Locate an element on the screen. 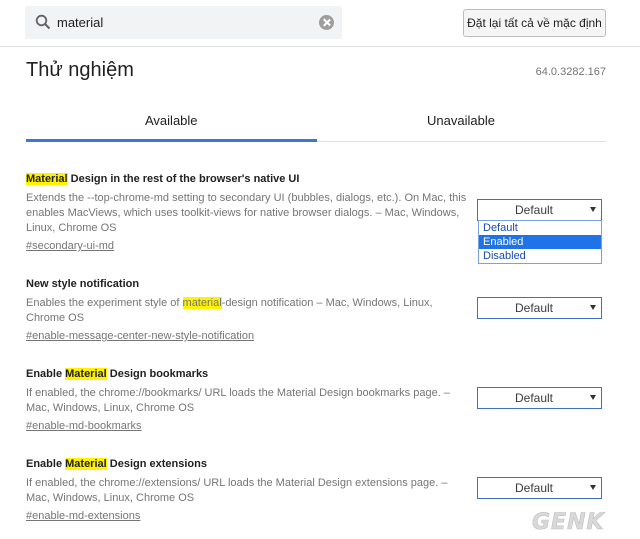 The width and height of the screenshot is (640, 539). tab-available: Available is located at coordinates (171, 120).